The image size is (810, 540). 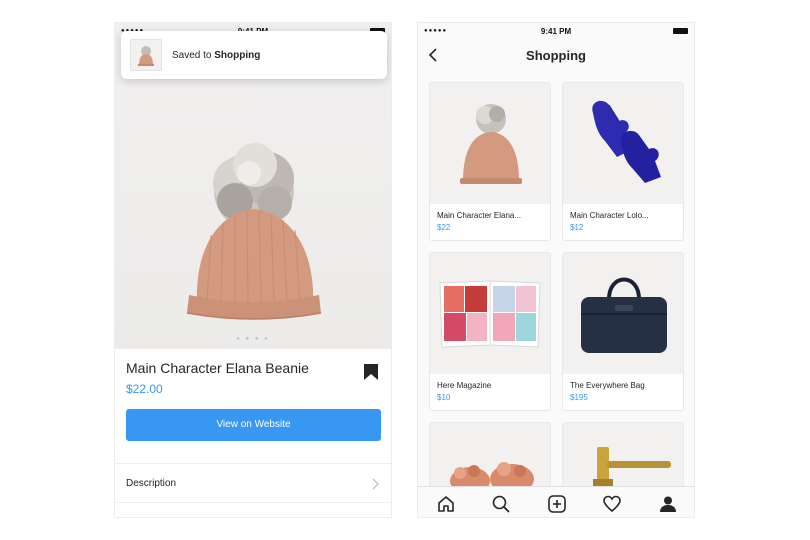 What do you see at coordinates (151, 483) in the screenshot?
I see `description-label: Description` at bounding box center [151, 483].